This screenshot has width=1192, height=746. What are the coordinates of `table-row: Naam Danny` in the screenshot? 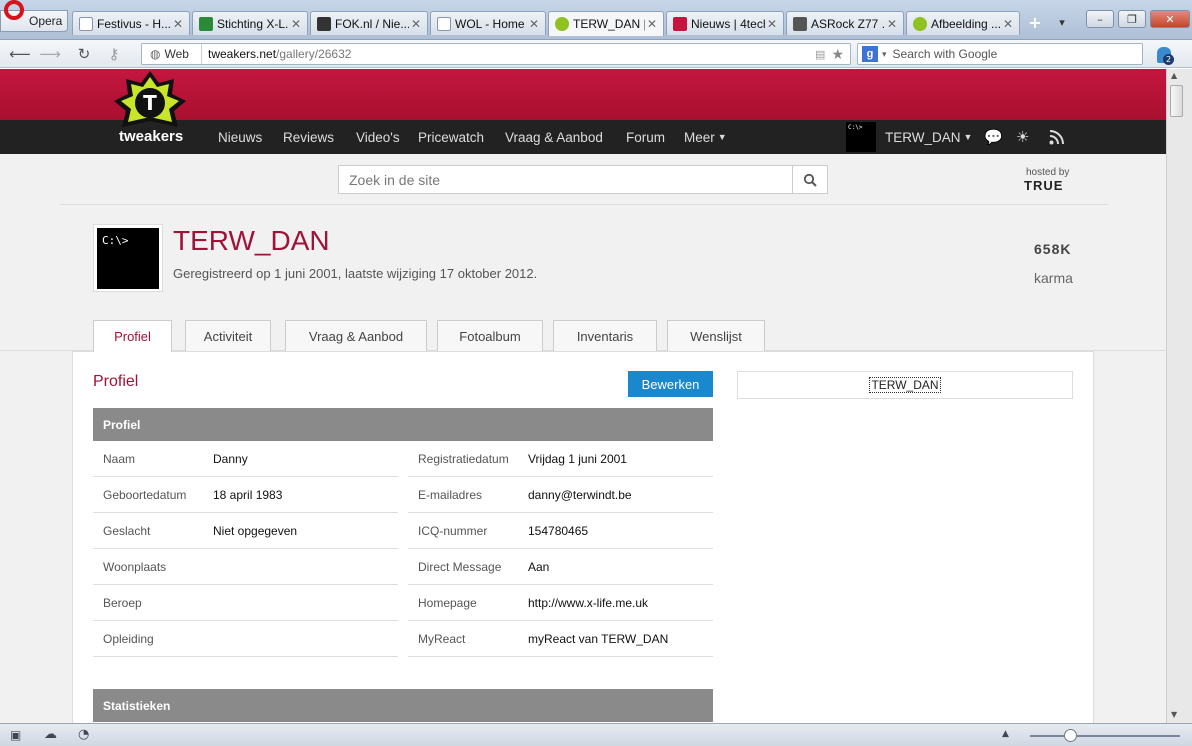 It's located at (245, 459).